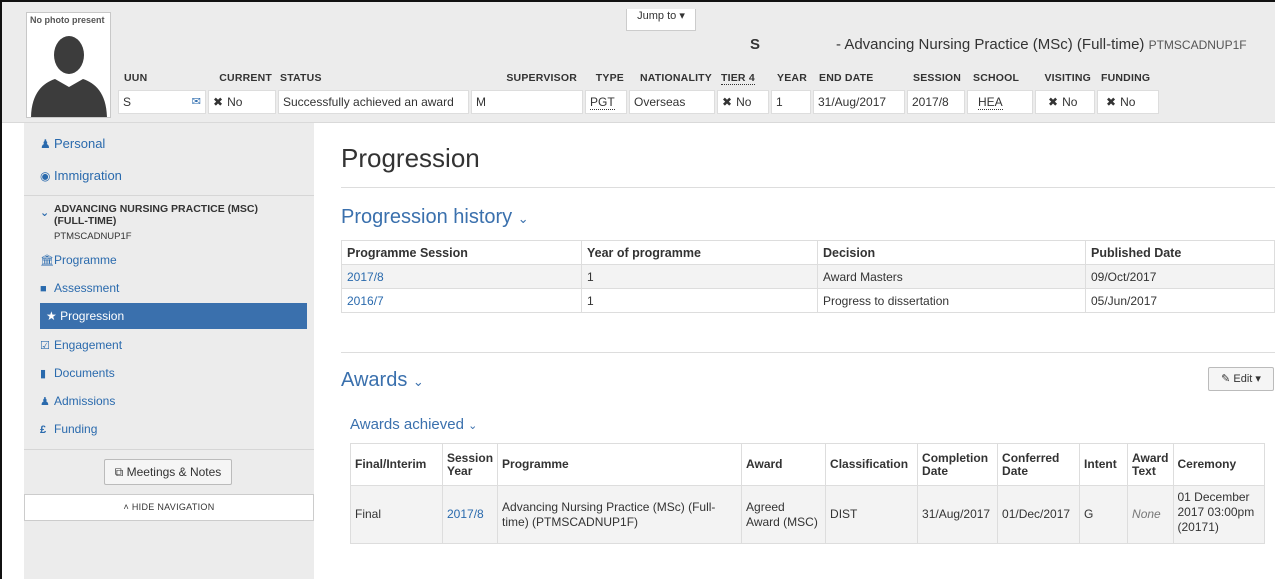 The height and width of the screenshot is (579, 1275). What do you see at coordinates (136, 78) in the screenshot?
I see `field-uun-label: UUN` at bounding box center [136, 78].